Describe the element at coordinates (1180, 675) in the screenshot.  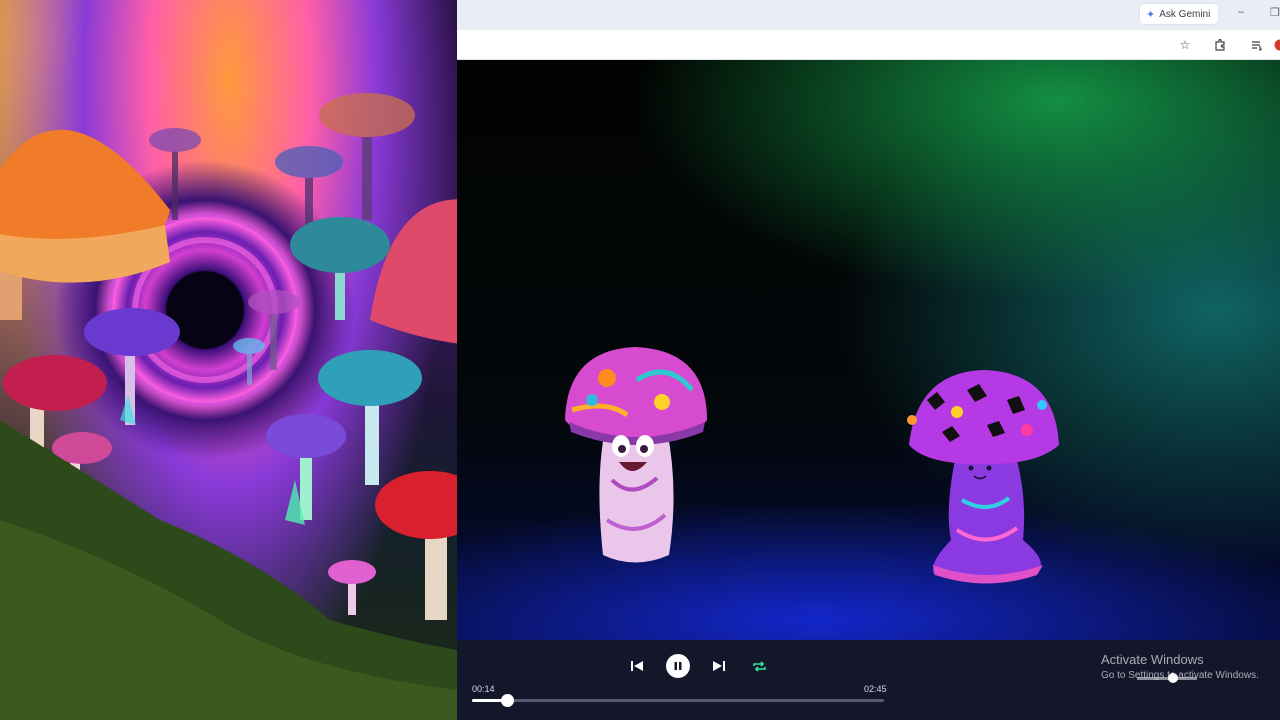
I see `watermark-subtitle: Go to Settings to activate Windows.` at that location.